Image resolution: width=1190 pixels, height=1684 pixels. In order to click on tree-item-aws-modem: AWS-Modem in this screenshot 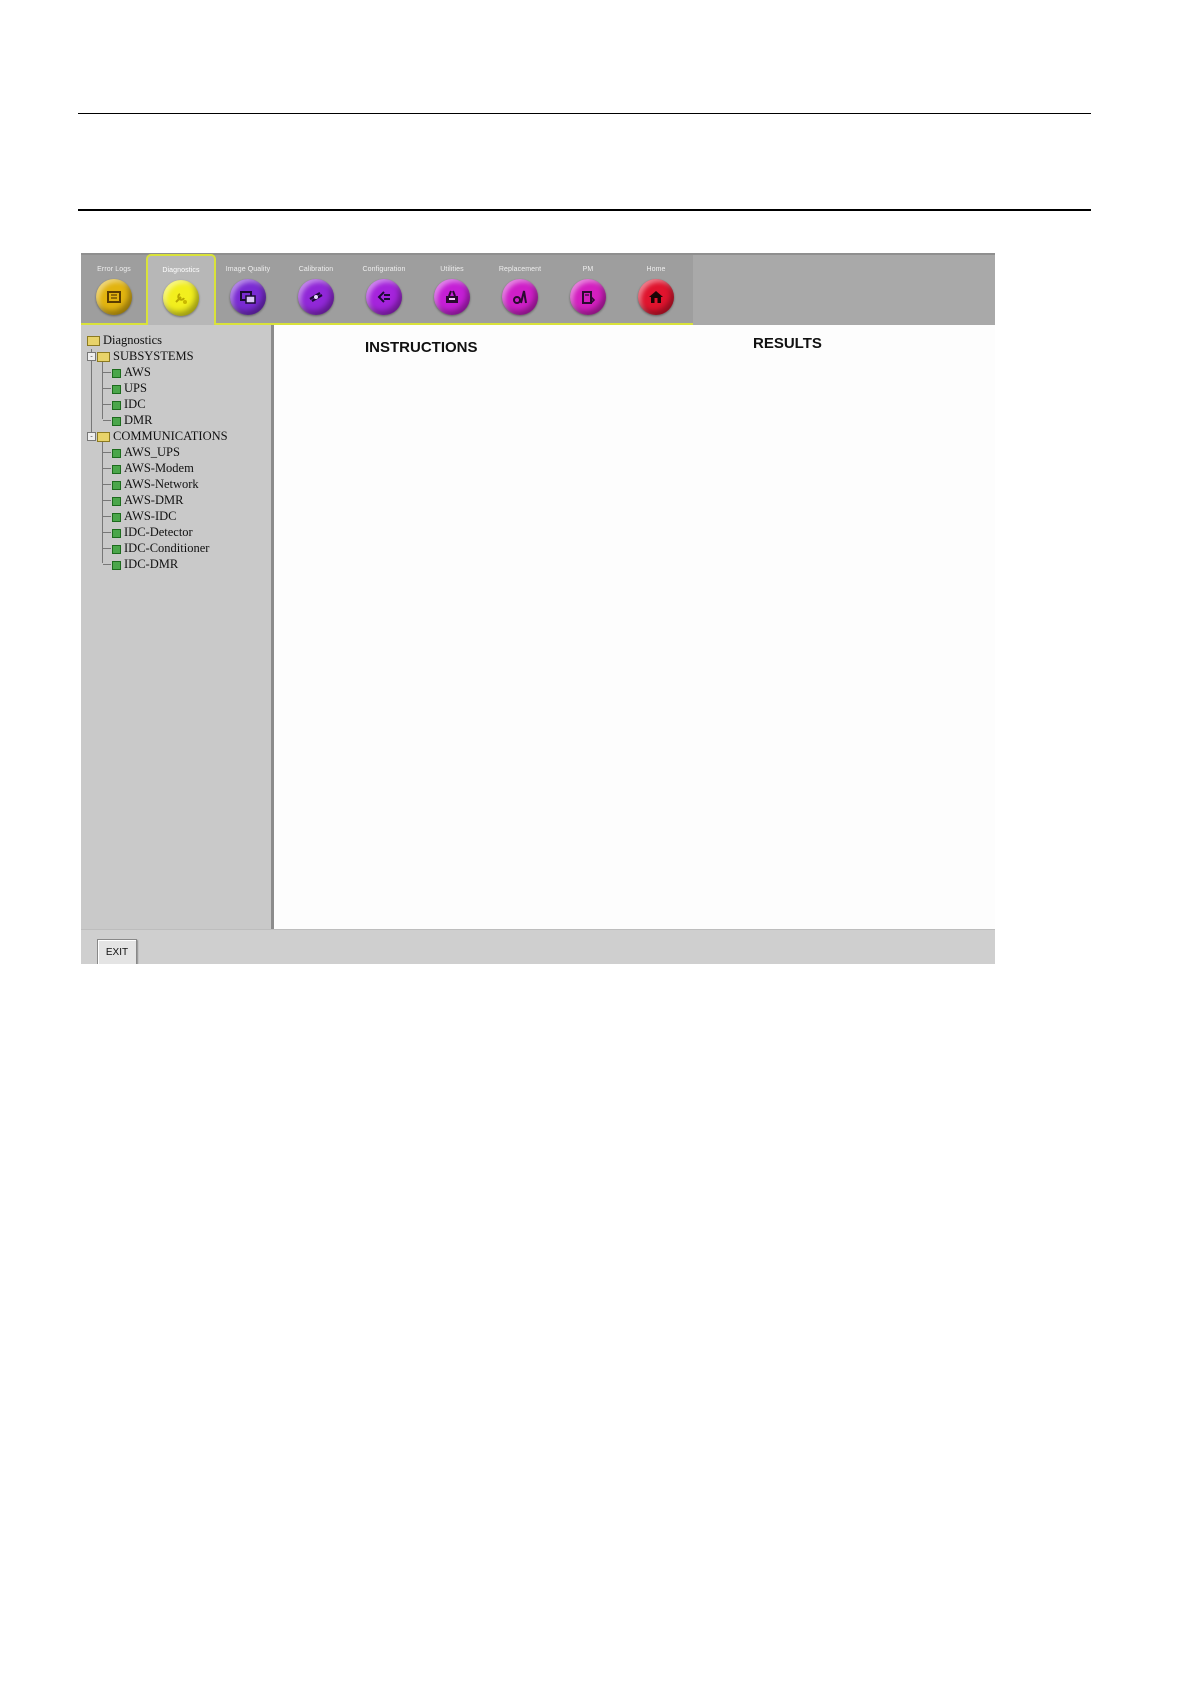, I will do `click(183, 468)`.